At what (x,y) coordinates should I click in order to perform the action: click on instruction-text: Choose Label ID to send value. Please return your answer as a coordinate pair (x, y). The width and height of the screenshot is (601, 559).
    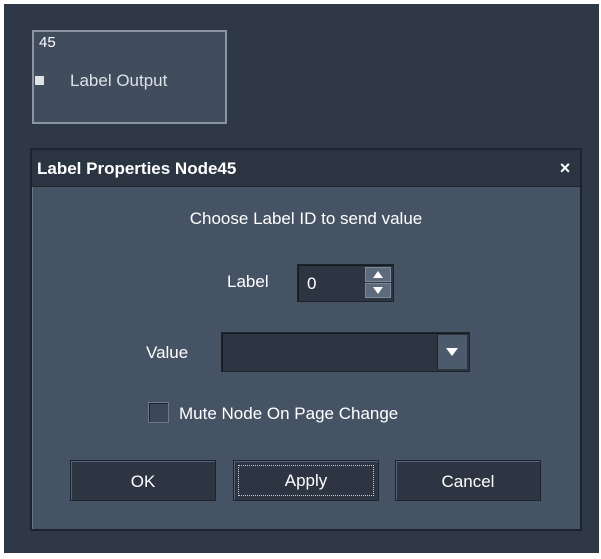
    Looking at the image, I should click on (306, 218).